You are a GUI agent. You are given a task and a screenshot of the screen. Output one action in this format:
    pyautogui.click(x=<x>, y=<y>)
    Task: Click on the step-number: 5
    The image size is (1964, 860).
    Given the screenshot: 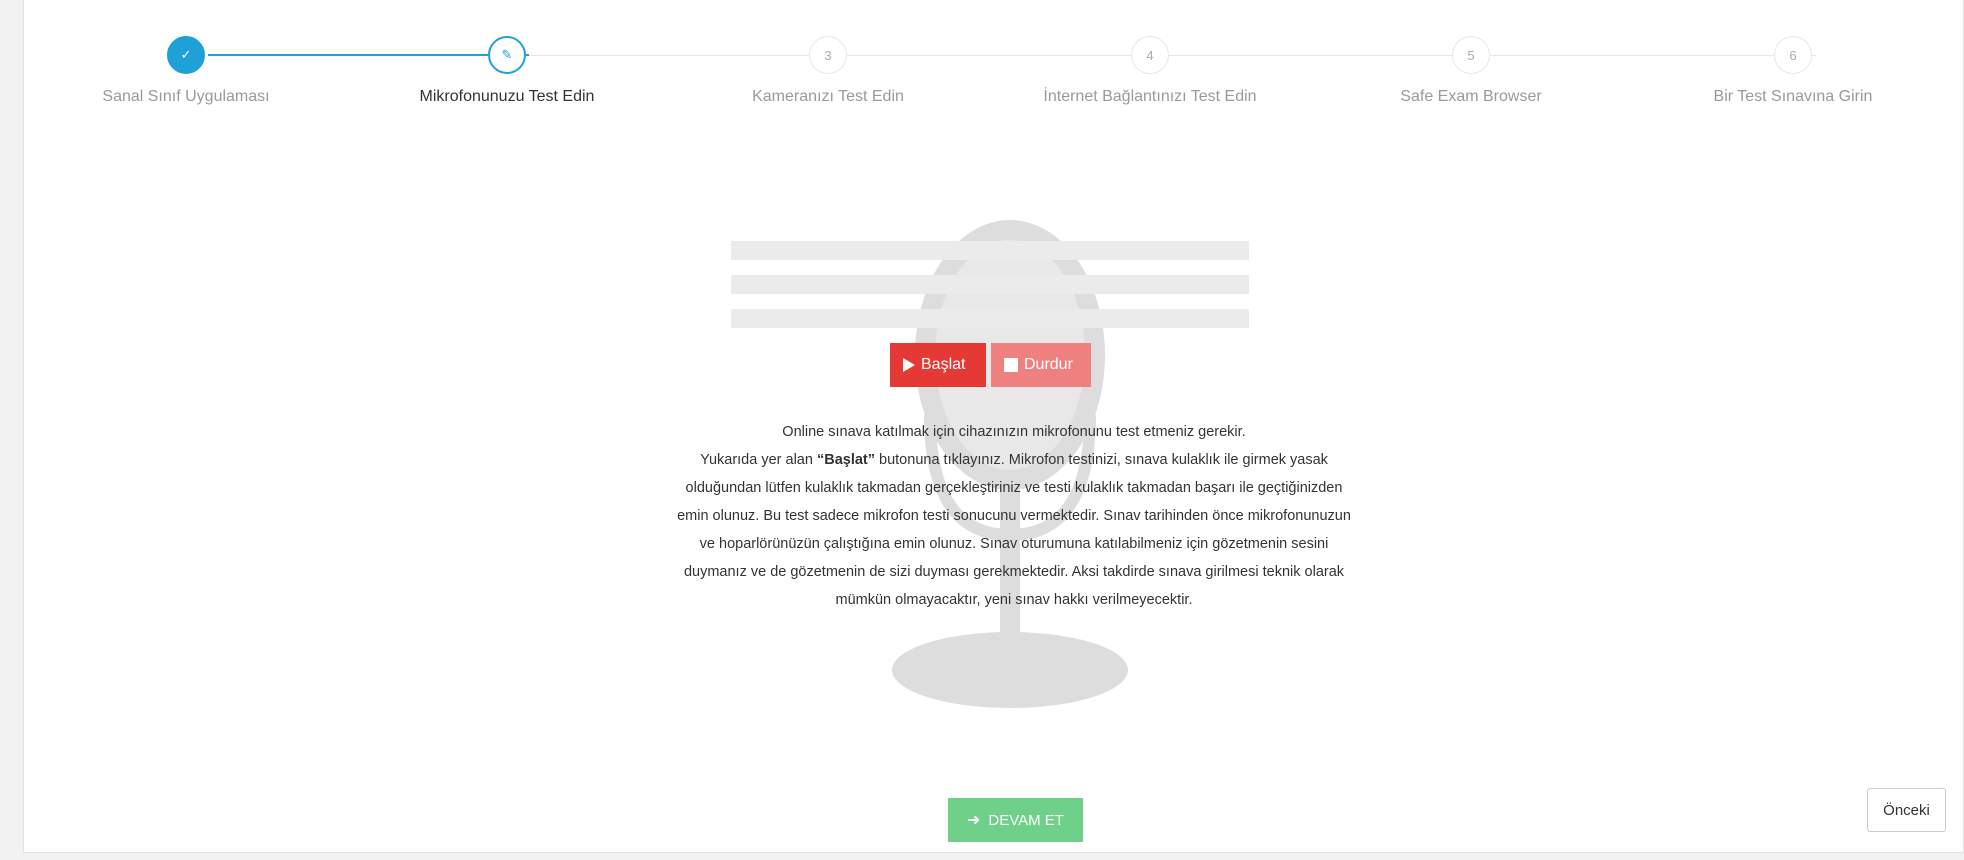 What is the action you would take?
    pyautogui.click(x=1471, y=55)
    